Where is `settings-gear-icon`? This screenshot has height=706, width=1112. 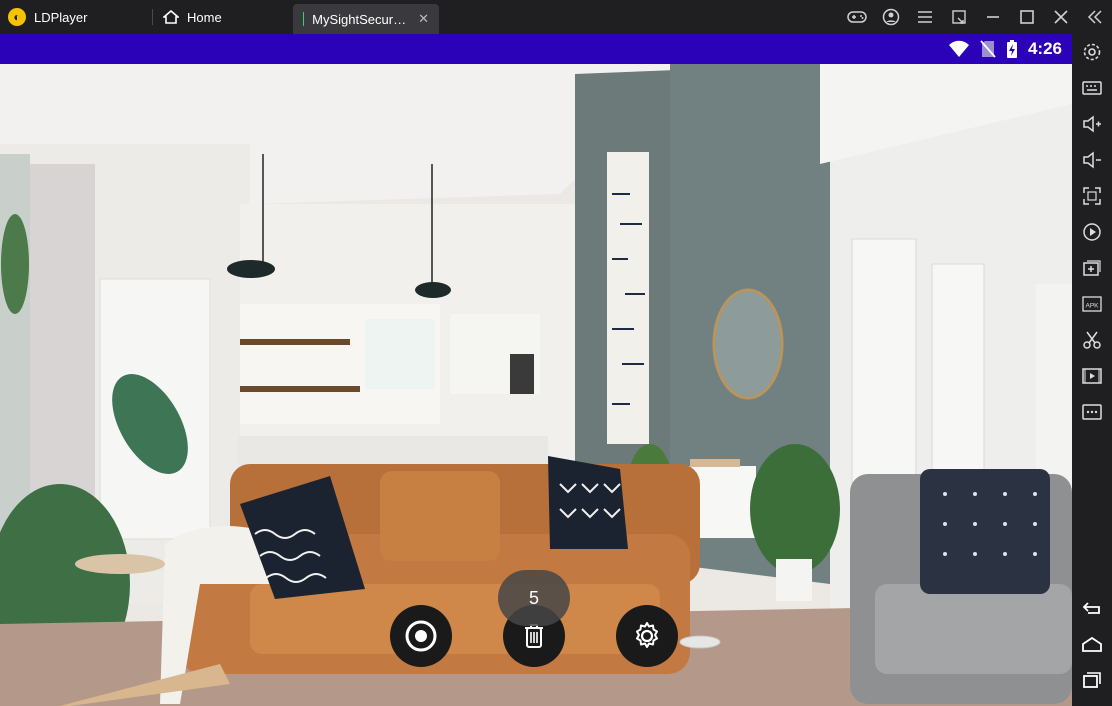 settings-gear-icon is located at coordinates (1092, 52).